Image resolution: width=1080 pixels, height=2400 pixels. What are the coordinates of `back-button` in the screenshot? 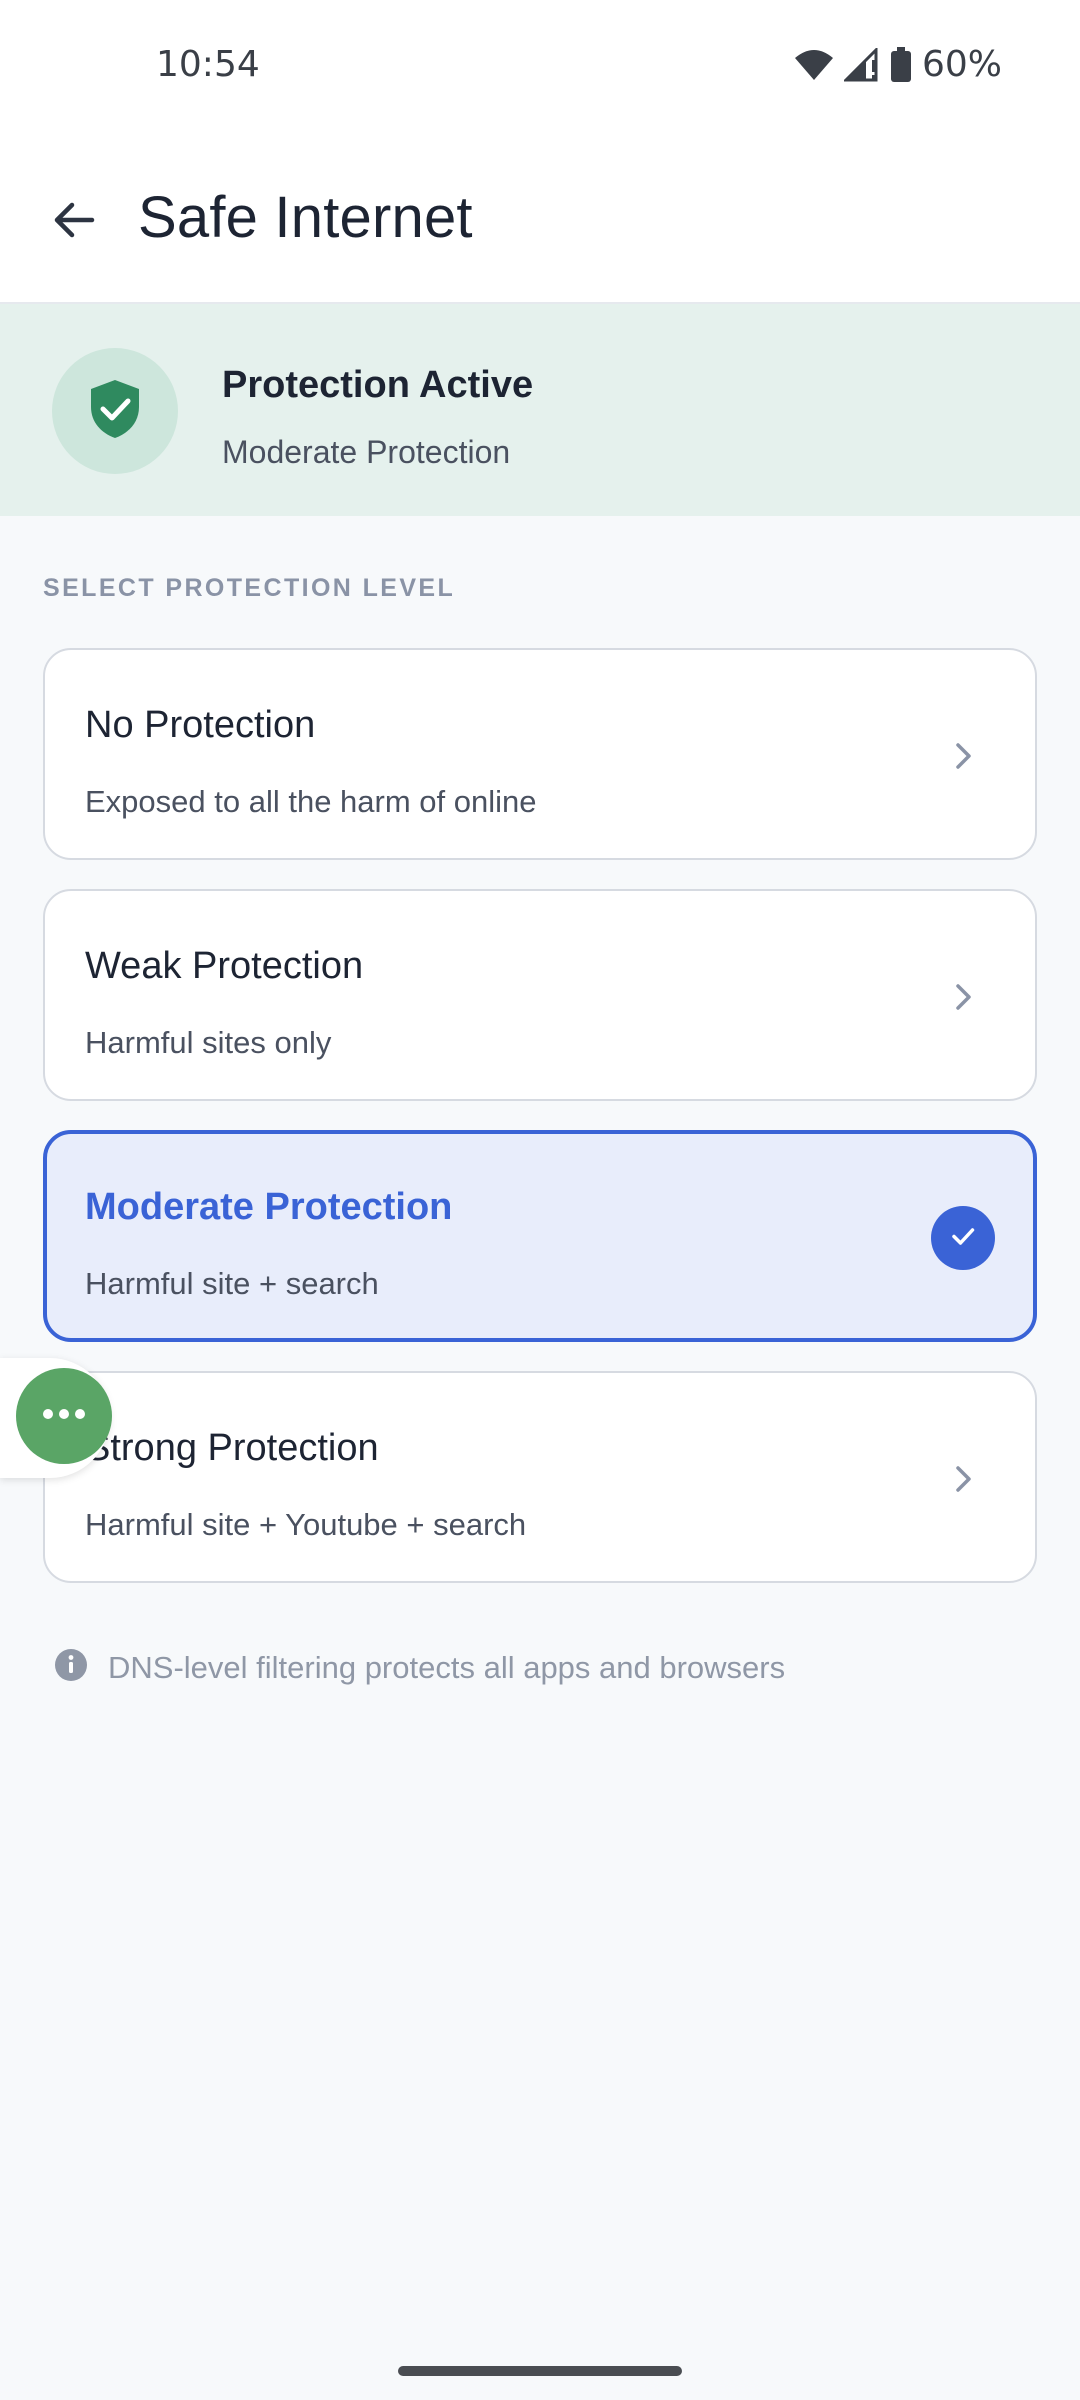 It's located at (74, 222).